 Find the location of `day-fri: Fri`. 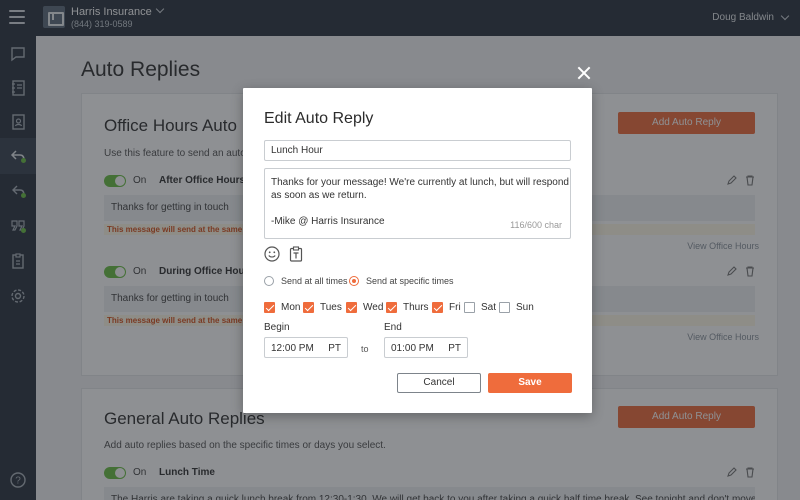

day-fri: Fri is located at coordinates (446, 307).